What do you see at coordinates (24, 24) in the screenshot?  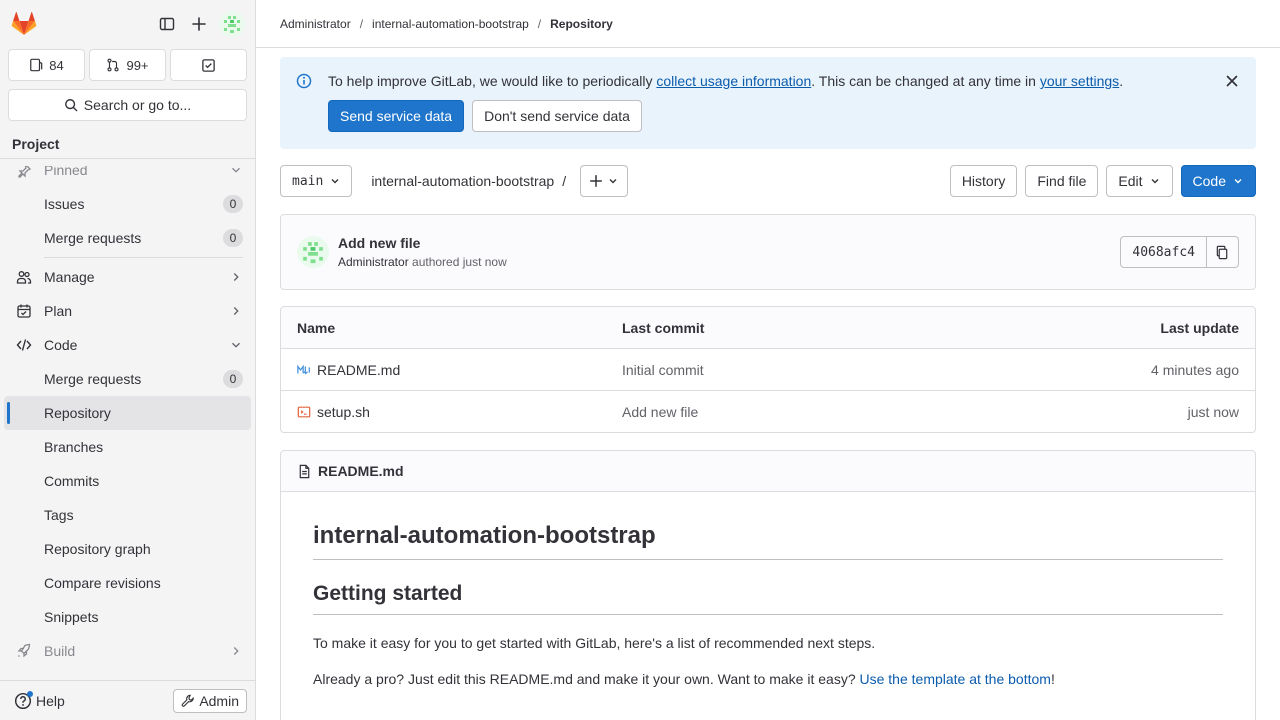 I see `gitlab-logo-icon` at bounding box center [24, 24].